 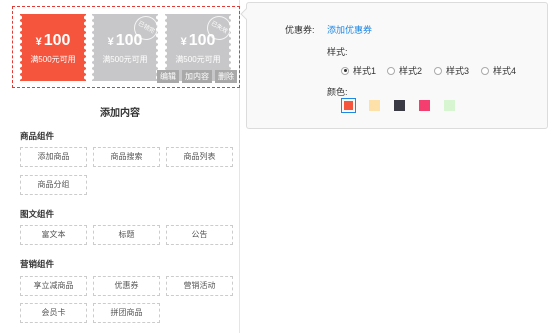 I want to click on style-option-label: 样式4, so click(x=505, y=71).